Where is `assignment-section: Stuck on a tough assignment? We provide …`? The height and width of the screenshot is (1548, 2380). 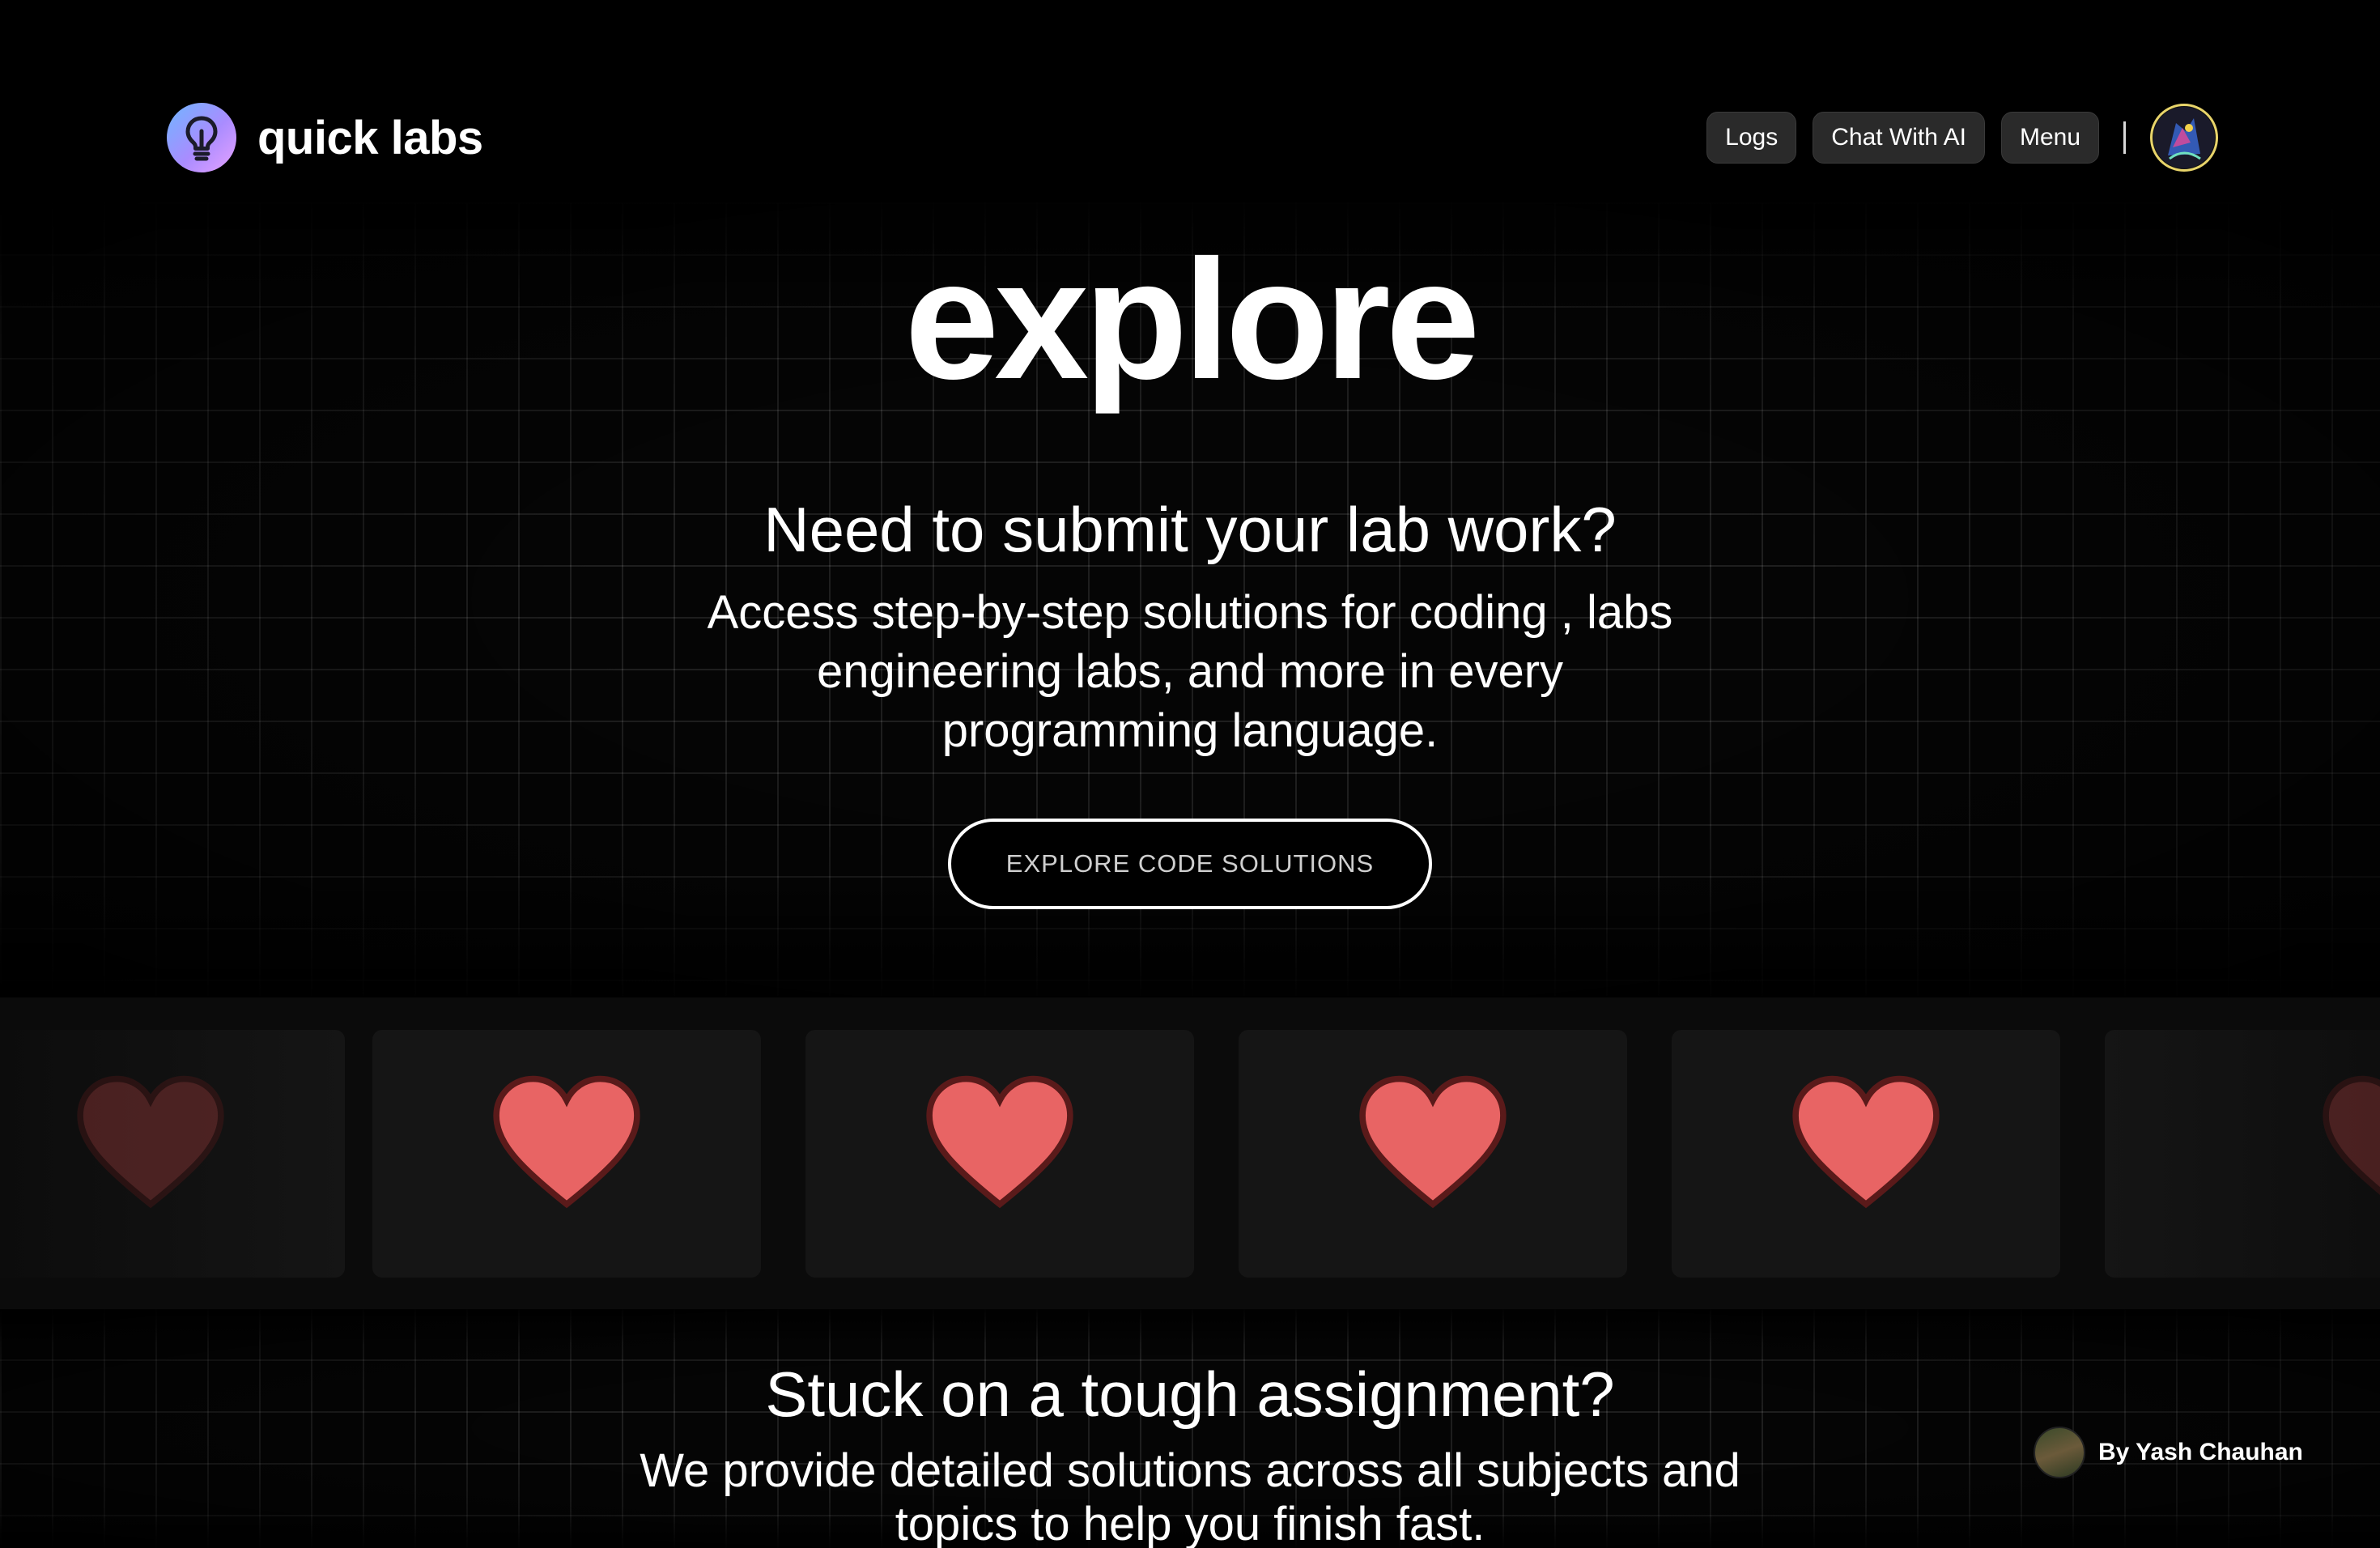 assignment-section: Stuck on a tough assignment? We provide … is located at coordinates (1190, 1454).